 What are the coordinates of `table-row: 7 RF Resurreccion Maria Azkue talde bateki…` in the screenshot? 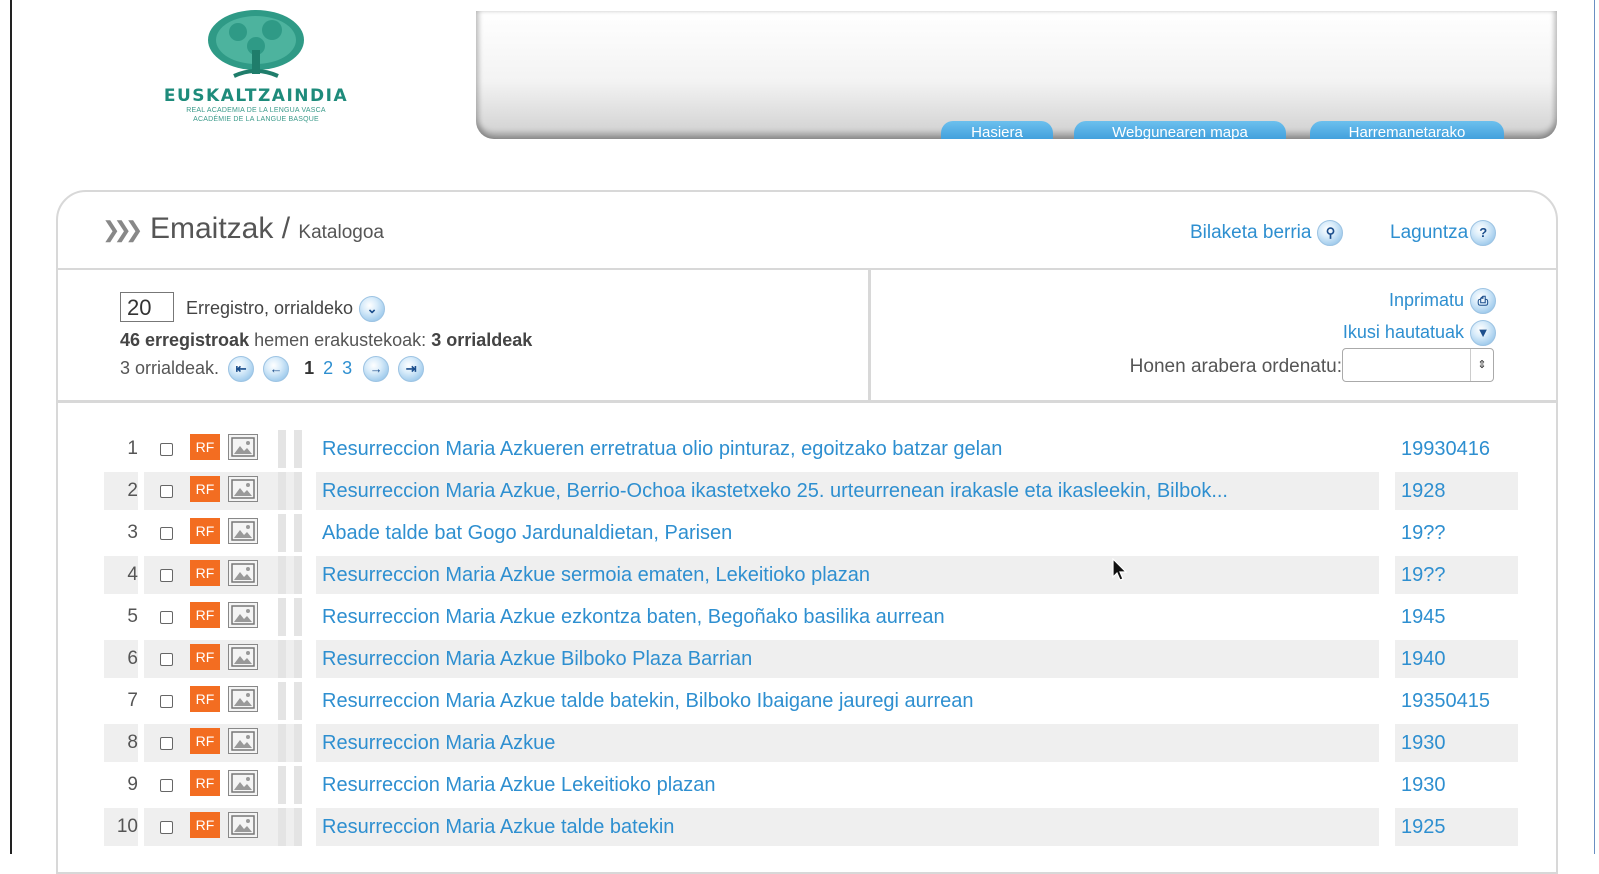 It's located at (811, 703).